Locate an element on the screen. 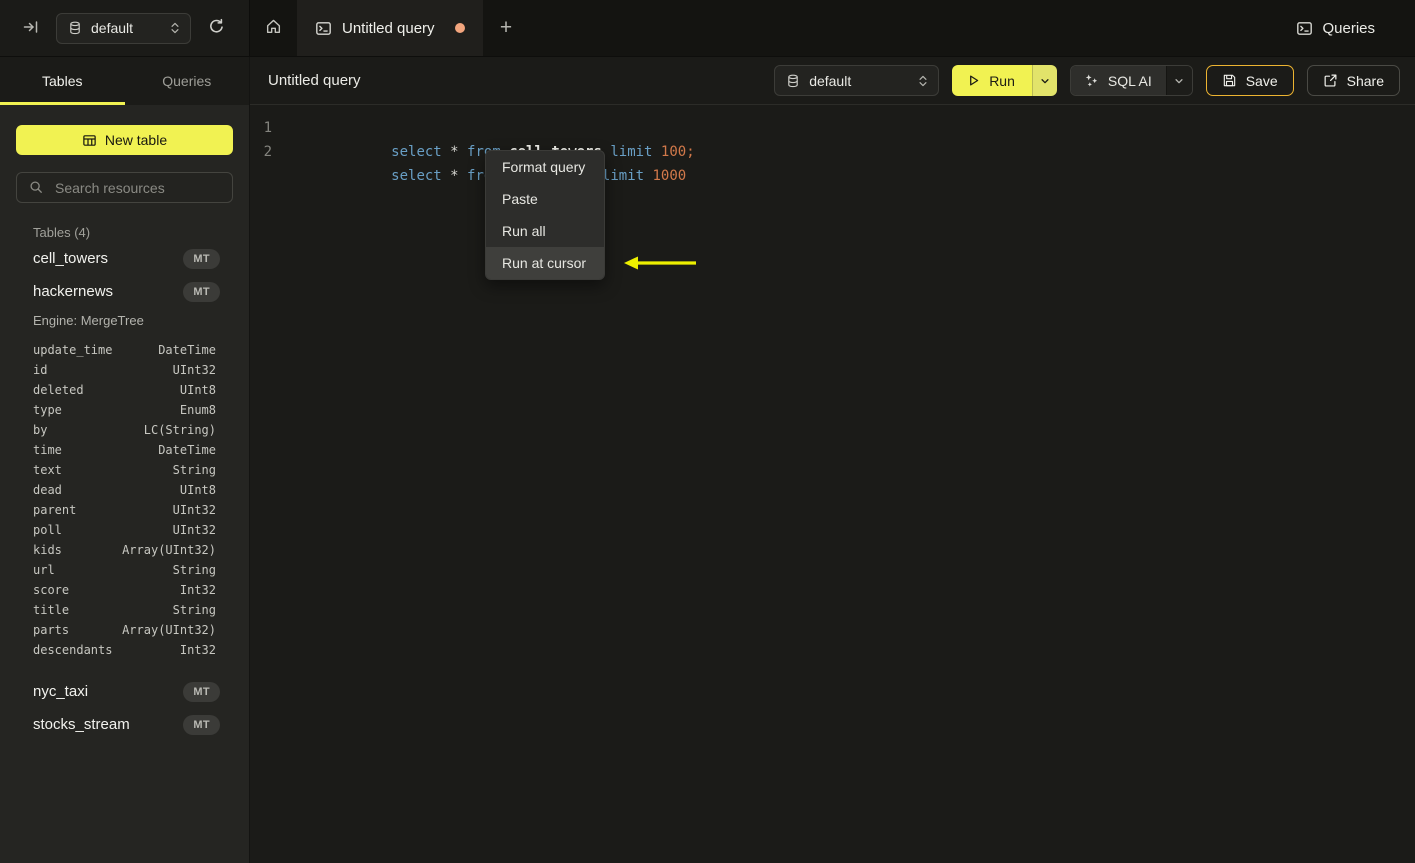 The image size is (1415, 863). tab-label: Untitled query is located at coordinates (388, 28).